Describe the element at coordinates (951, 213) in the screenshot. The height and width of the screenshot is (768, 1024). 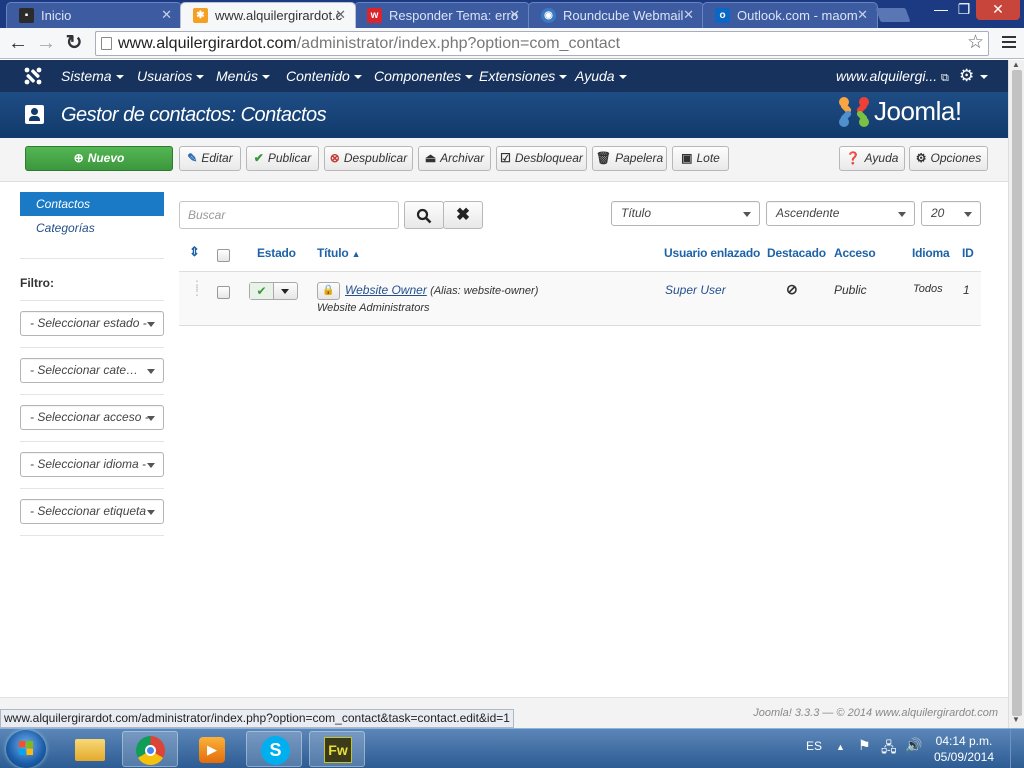
I see `list-limit-select: 20` at that location.